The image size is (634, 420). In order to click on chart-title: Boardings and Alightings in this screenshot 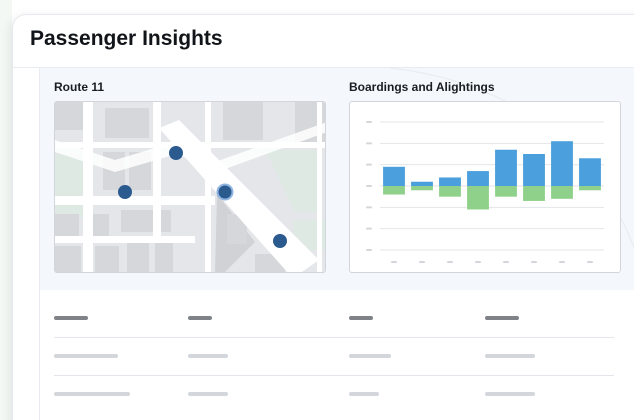, I will do `click(422, 87)`.